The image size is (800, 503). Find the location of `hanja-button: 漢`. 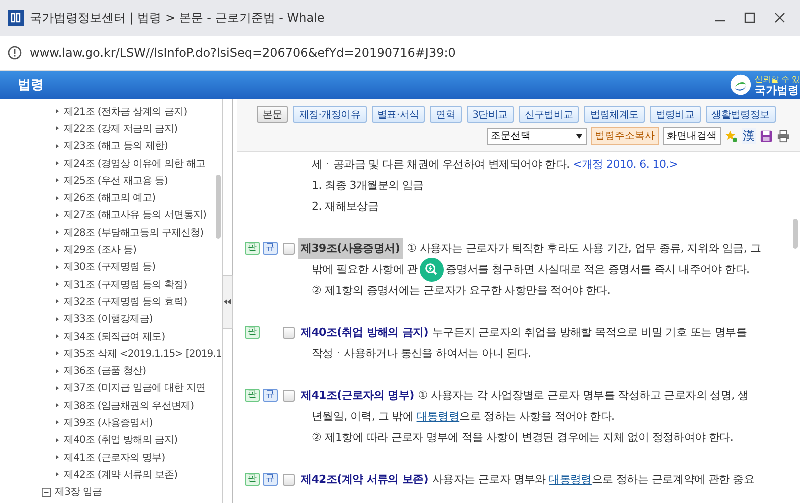

hanja-button: 漢 is located at coordinates (749, 136).